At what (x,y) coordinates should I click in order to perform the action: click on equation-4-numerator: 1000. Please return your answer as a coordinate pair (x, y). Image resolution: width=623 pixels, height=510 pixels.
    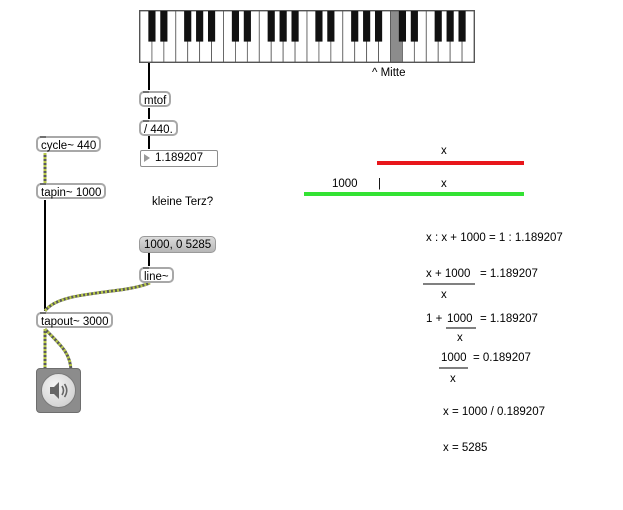
    Looking at the image, I should click on (454, 358).